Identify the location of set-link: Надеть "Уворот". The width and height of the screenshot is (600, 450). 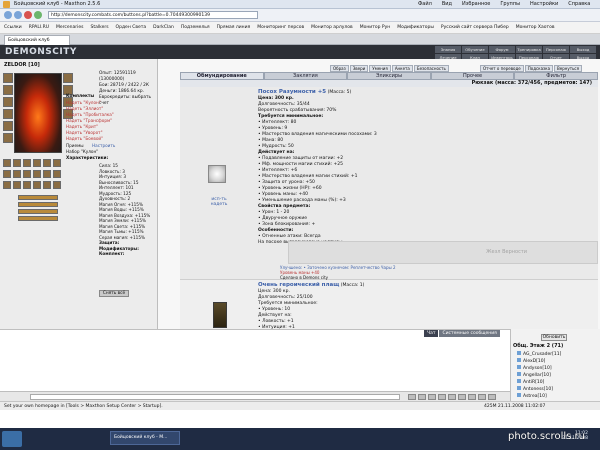
(84, 132).